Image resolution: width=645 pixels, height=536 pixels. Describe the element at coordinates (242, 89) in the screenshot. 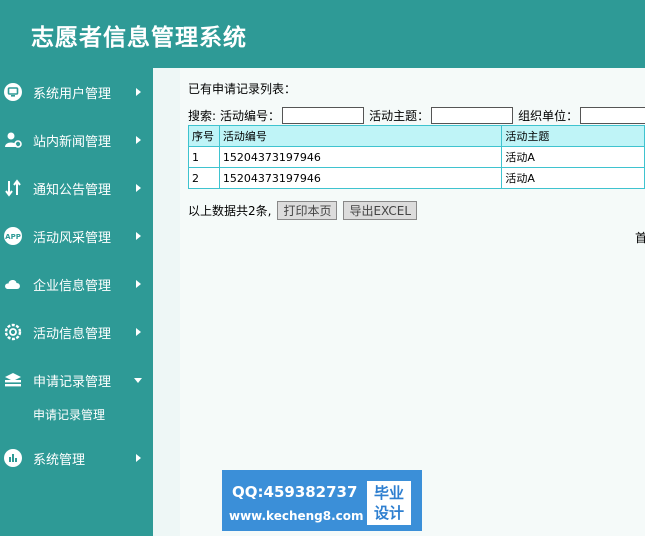

I see `list-title: 已有申请记录列表：` at that location.